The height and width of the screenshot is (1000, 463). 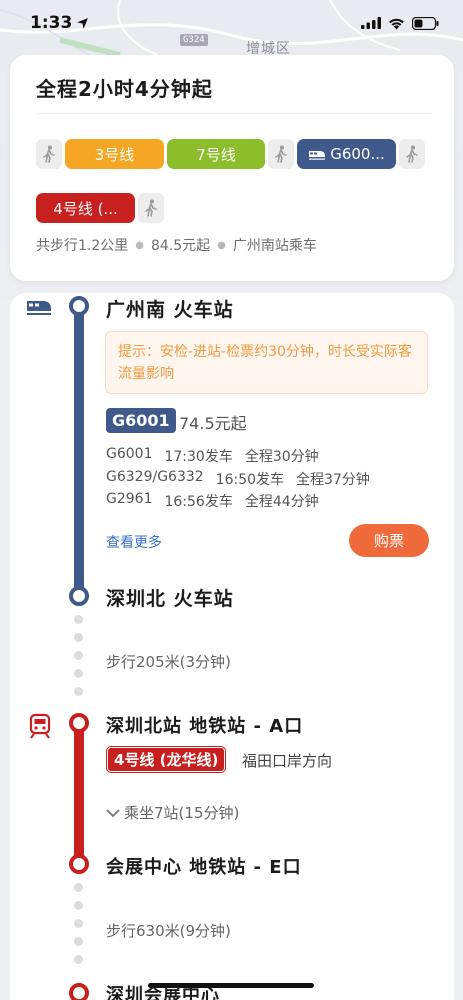 I want to click on metro-line-7-chip: 7号线, so click(x=216, y=154).